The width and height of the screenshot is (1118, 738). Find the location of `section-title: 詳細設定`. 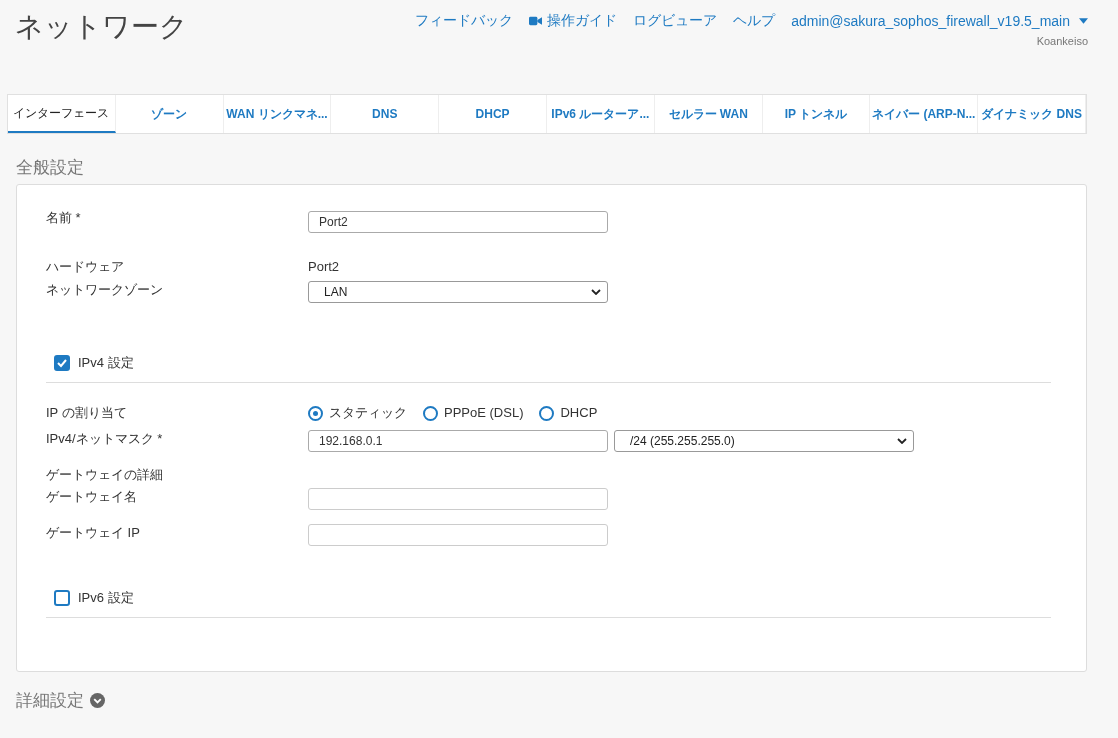

section-title: 詳細設定 is located at coordinates (50, 700).